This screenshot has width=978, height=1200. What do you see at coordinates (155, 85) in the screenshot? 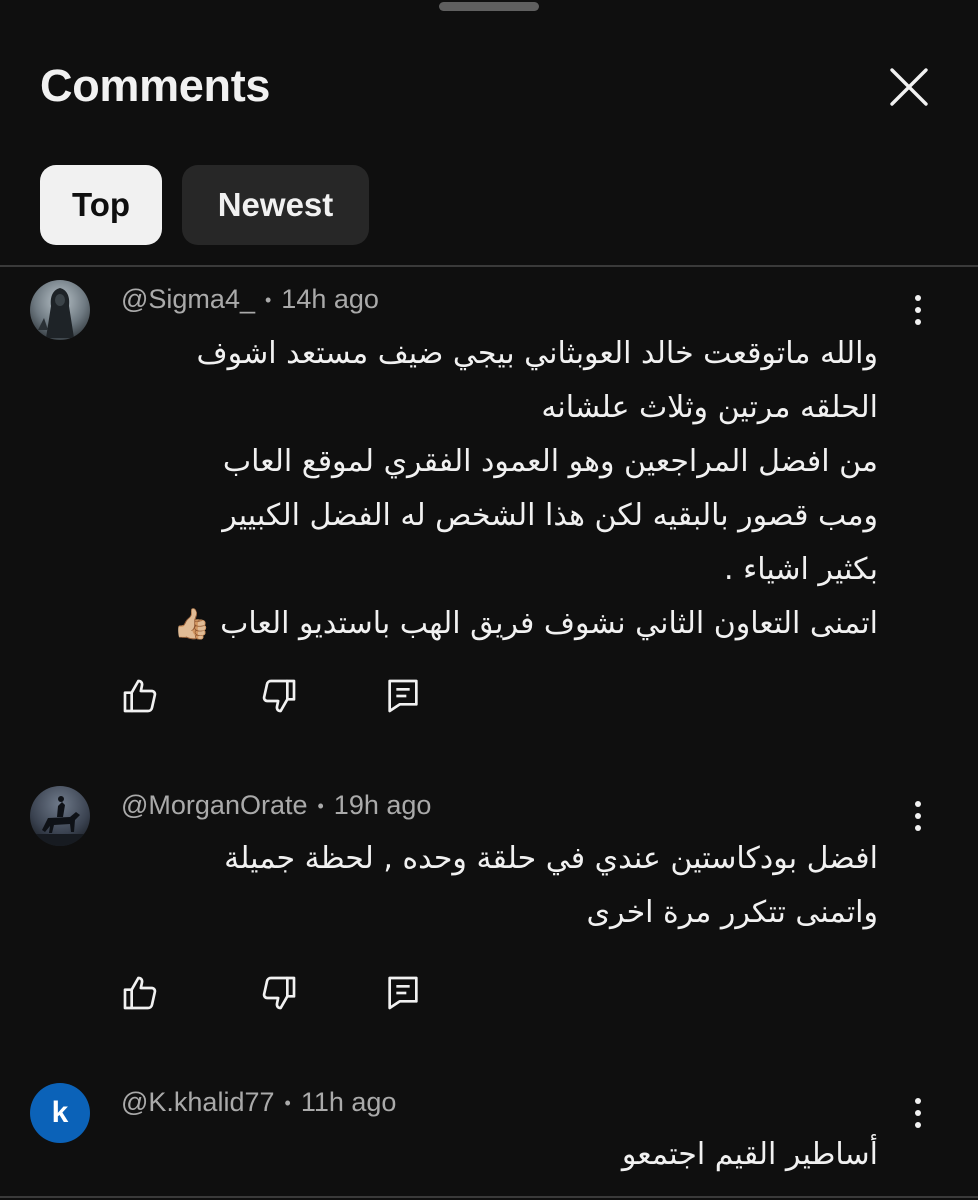
I see `panel-title: Comments` at bounding box center [155, 85].